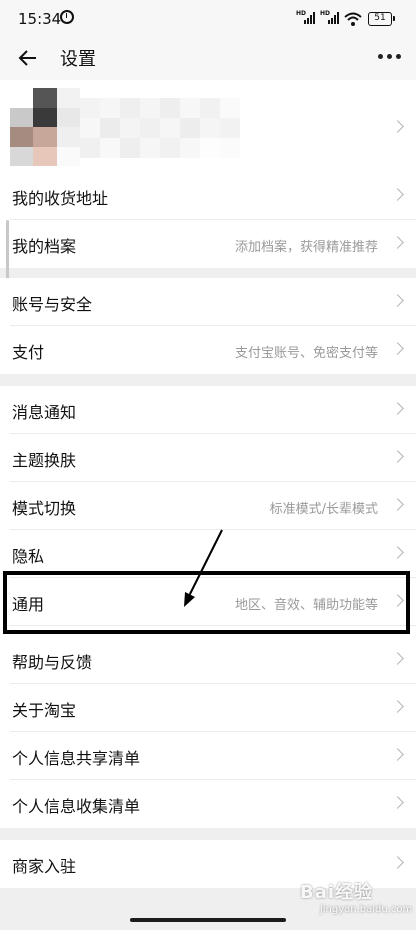 The width and height of the screenshot is (416, 930). What do you see at coordinates (208, 708) in the screenshot?
I see `row-about: 关于淘宝` at bounding box center [208, 708].